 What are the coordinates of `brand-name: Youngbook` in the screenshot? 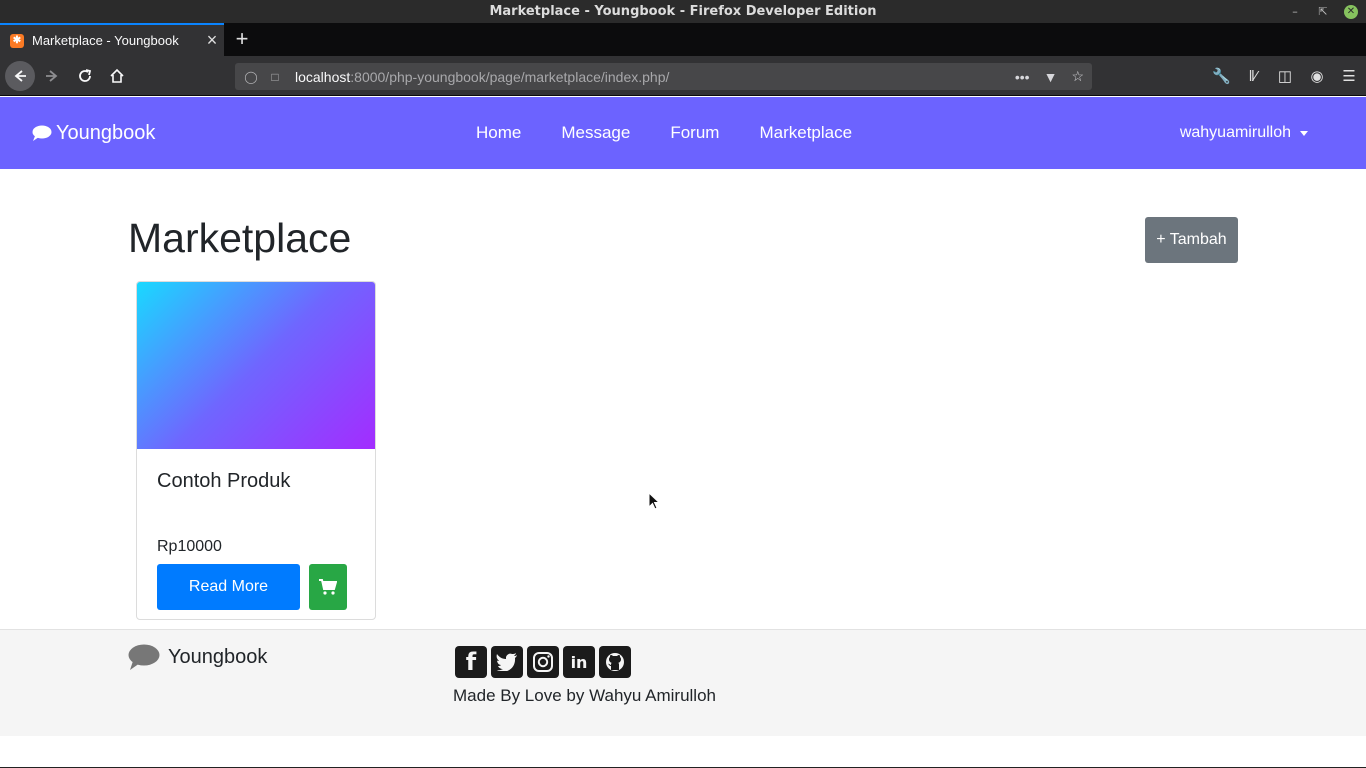 It's located at (106, 132).